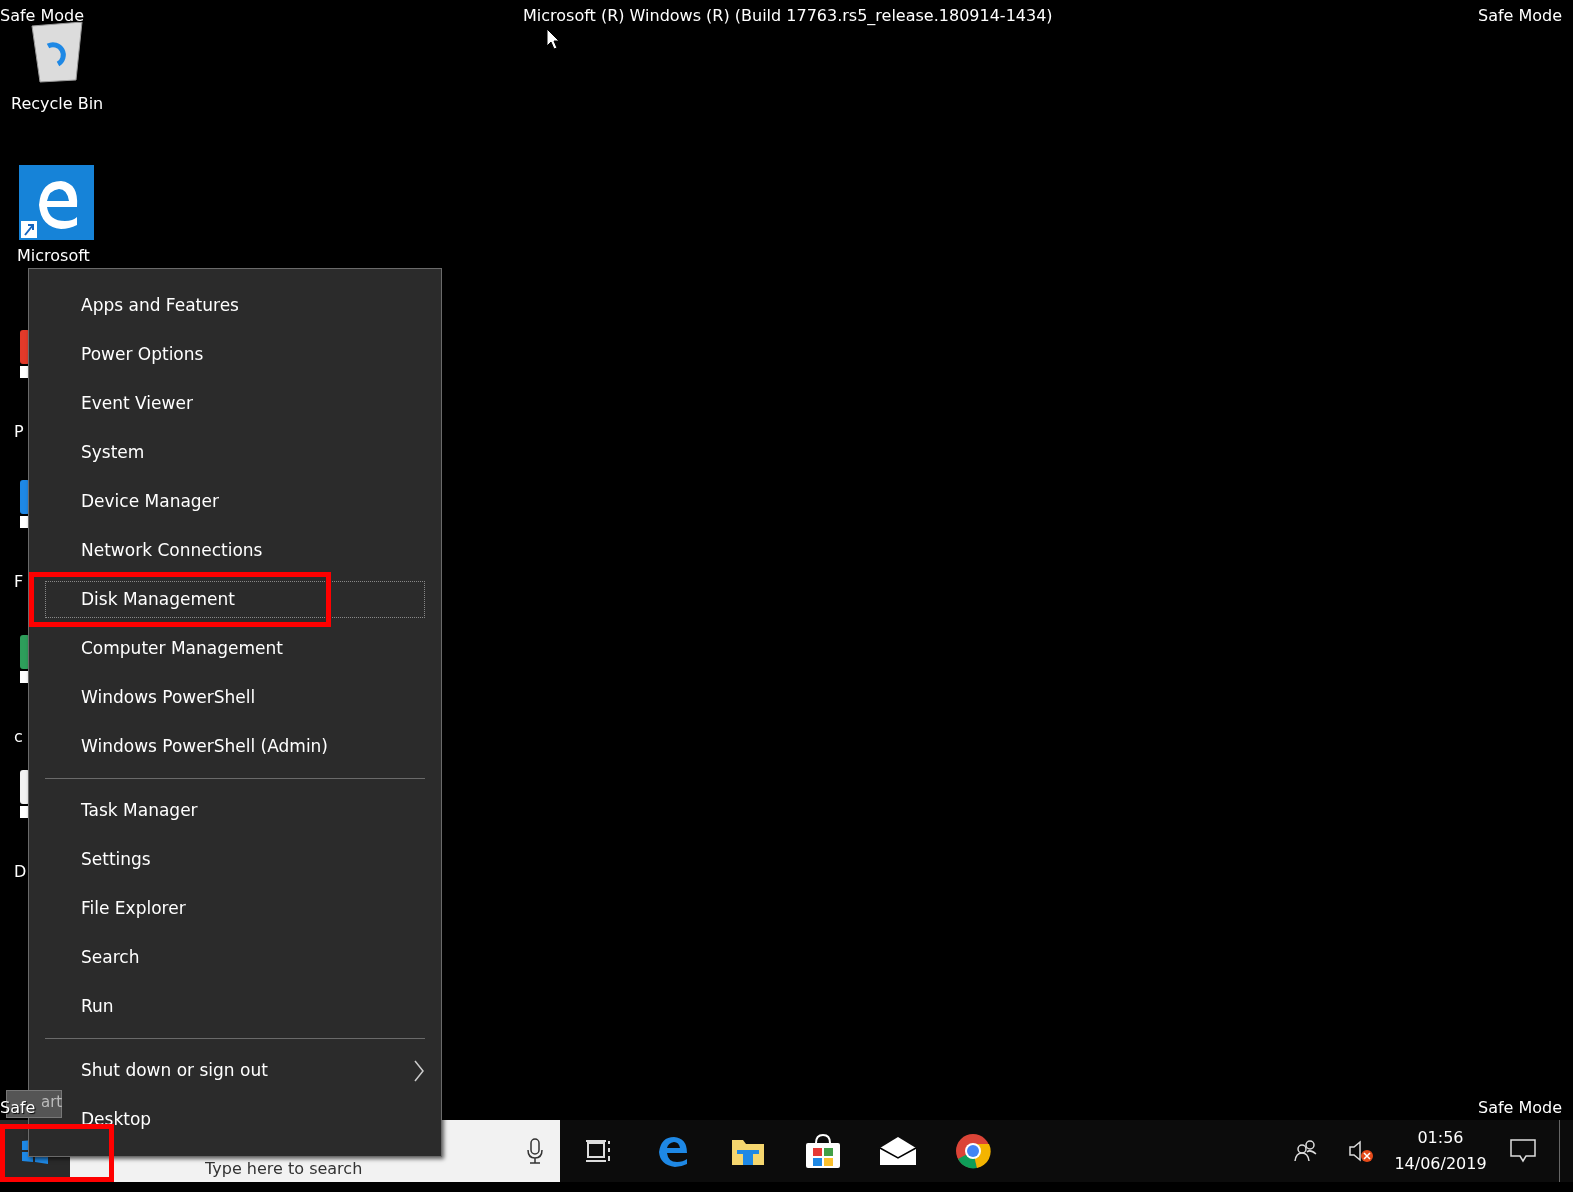  I want to click on clock-date: 14/06/2019, so click(1440, 1164).